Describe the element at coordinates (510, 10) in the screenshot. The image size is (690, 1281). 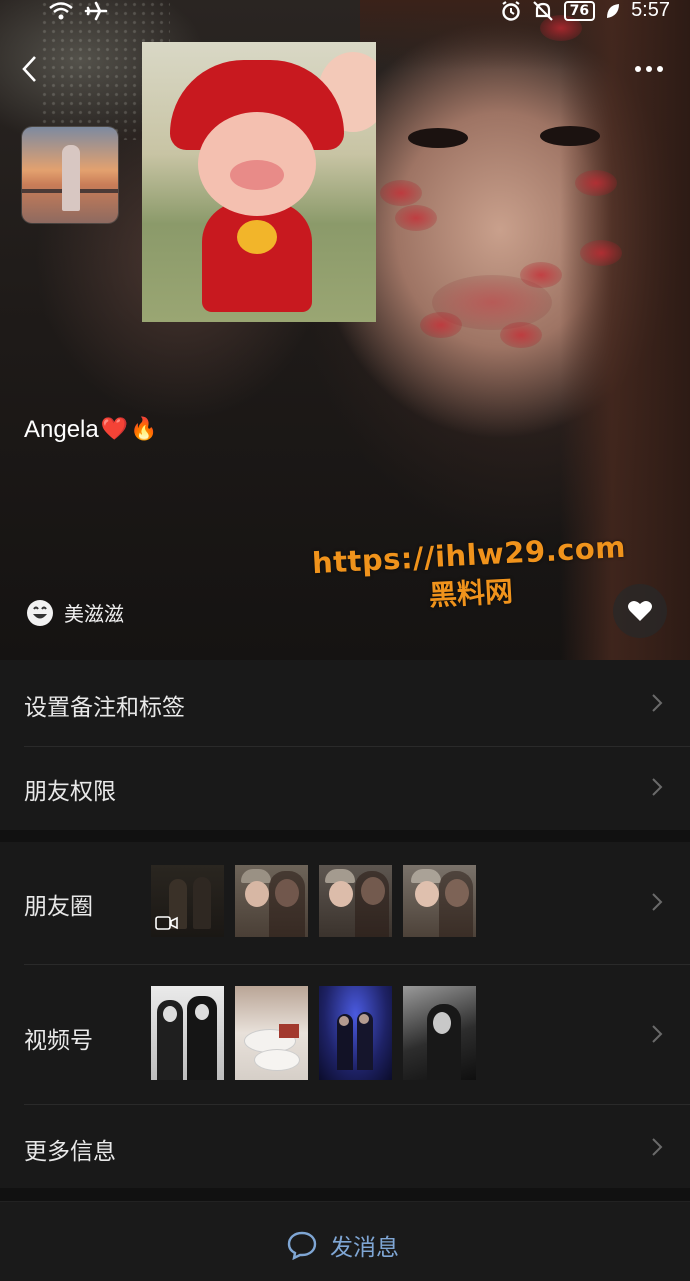
I see `alarm-icon` at that location.